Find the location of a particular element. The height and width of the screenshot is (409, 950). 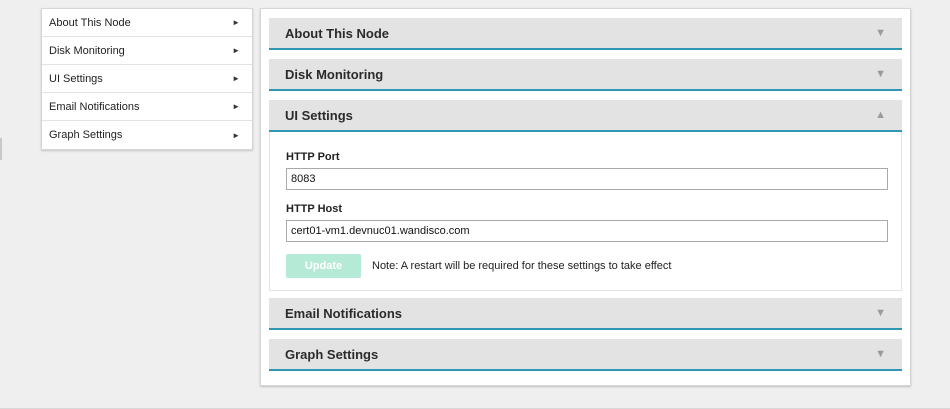

sidebar-item-label: Graph Settings is located at coordinates (86, 135).